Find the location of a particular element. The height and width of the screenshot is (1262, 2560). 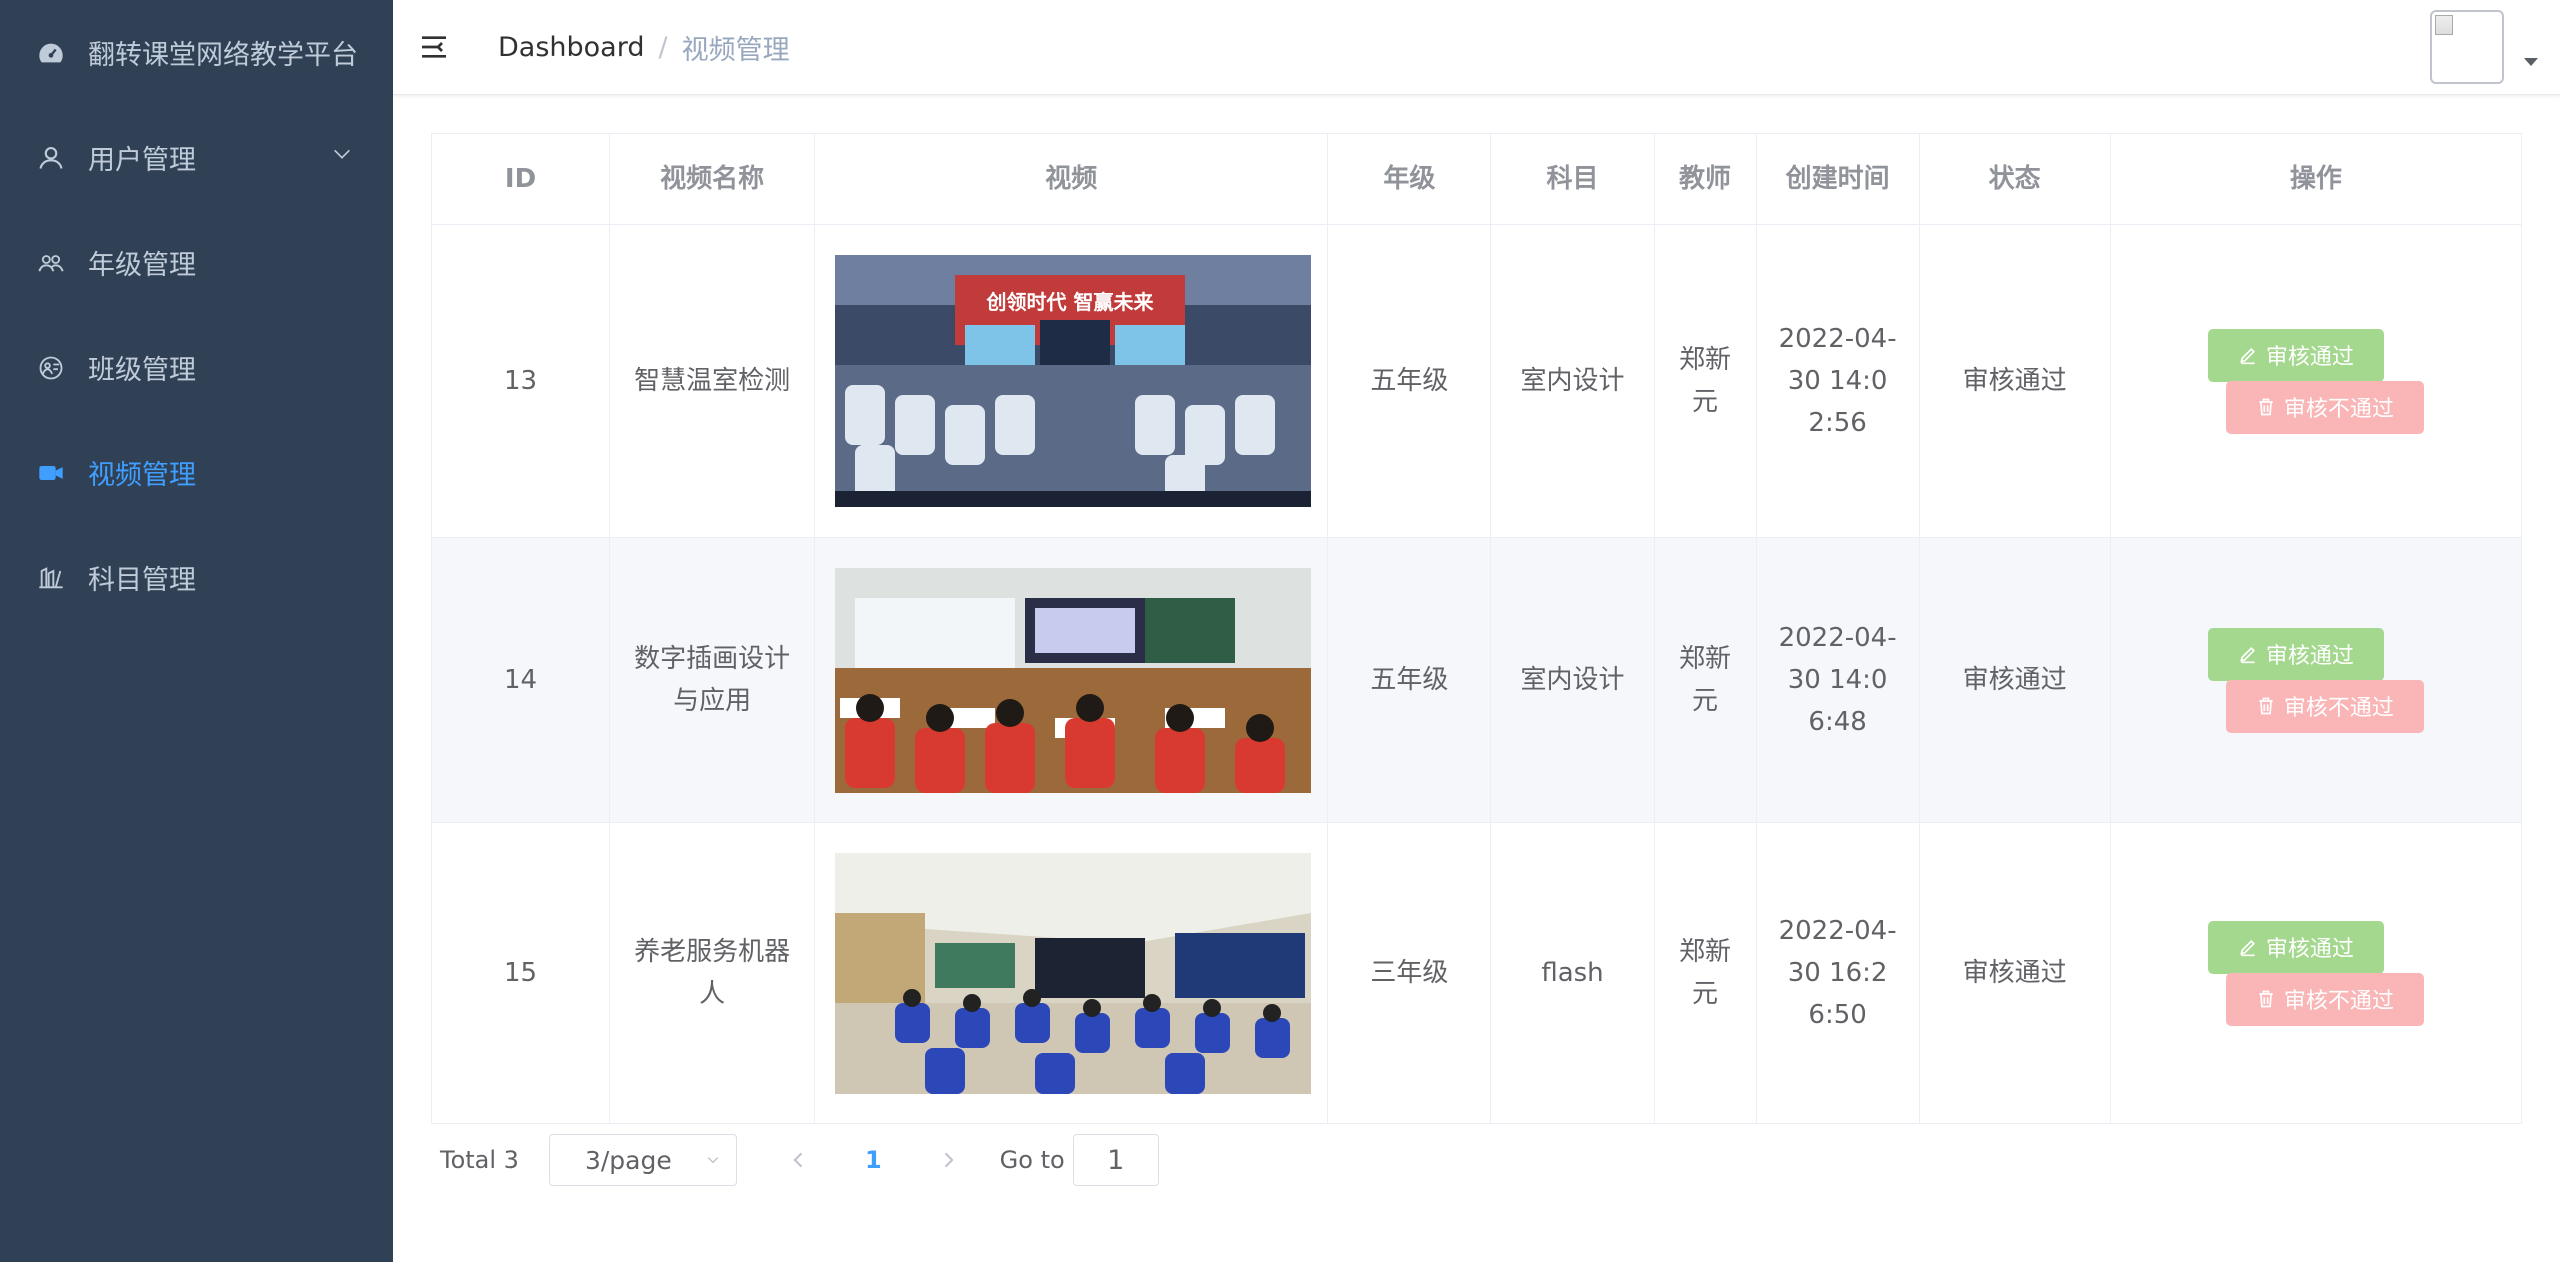

page-size-select: 3/page is located at coordinates (642, 1160).